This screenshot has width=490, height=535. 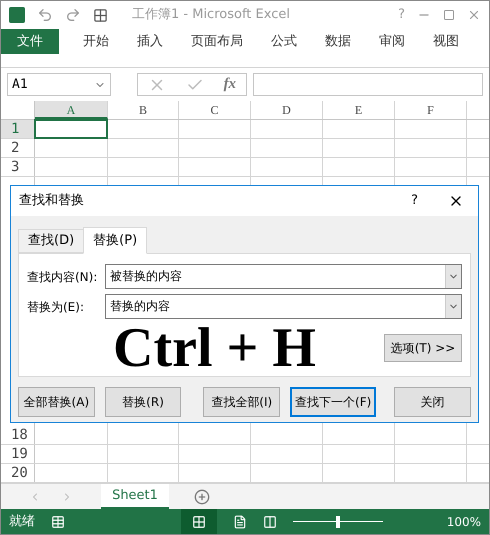 What do you see at coordinates (150, 41) in the screenshot?
I see `ribbon-tab: 插入` at bounding box center [150, 41].